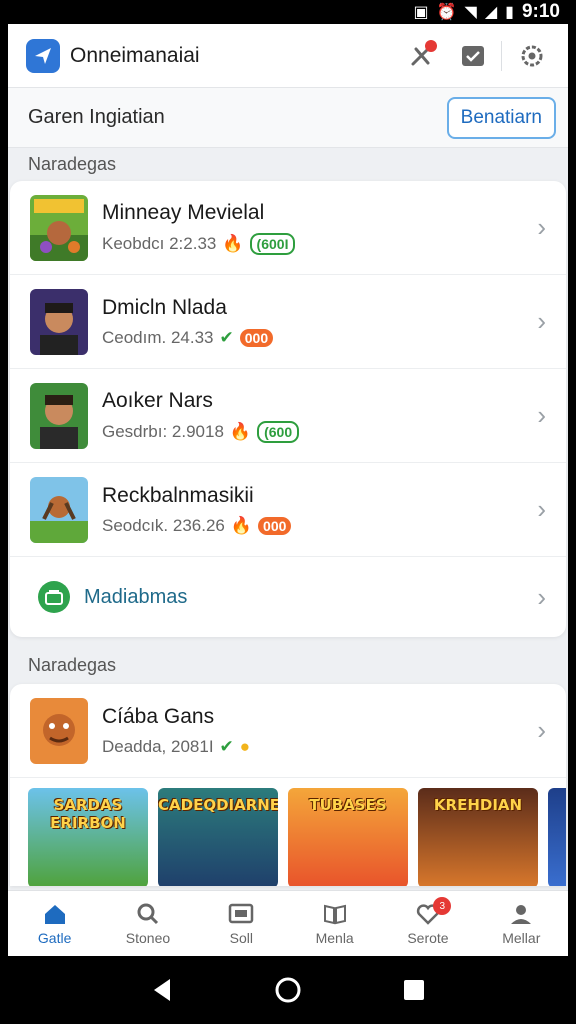 This screenshot has width=576, height=1024. Describe the element at coordinates (319, 431) in the screenshot. I see `game-meta: Gesdrbı: 2.9018 🔥 (600` at that location.